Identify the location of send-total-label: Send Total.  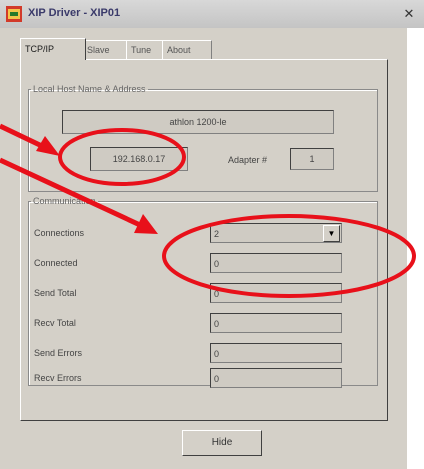
(55, 293).